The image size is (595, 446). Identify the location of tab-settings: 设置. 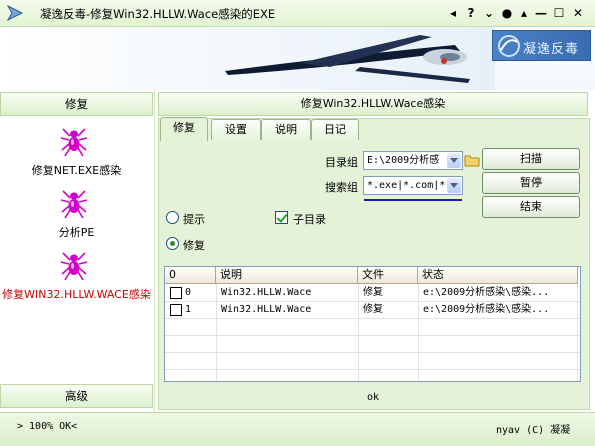
(236, 129).